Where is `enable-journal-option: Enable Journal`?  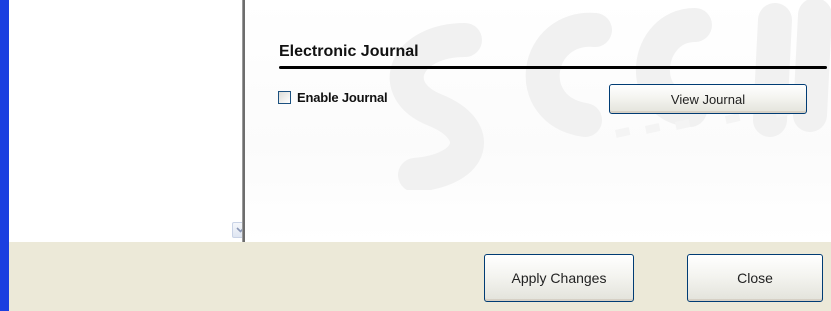
enable-journal-option: Enable Journal is located at coordinates (333, 97).